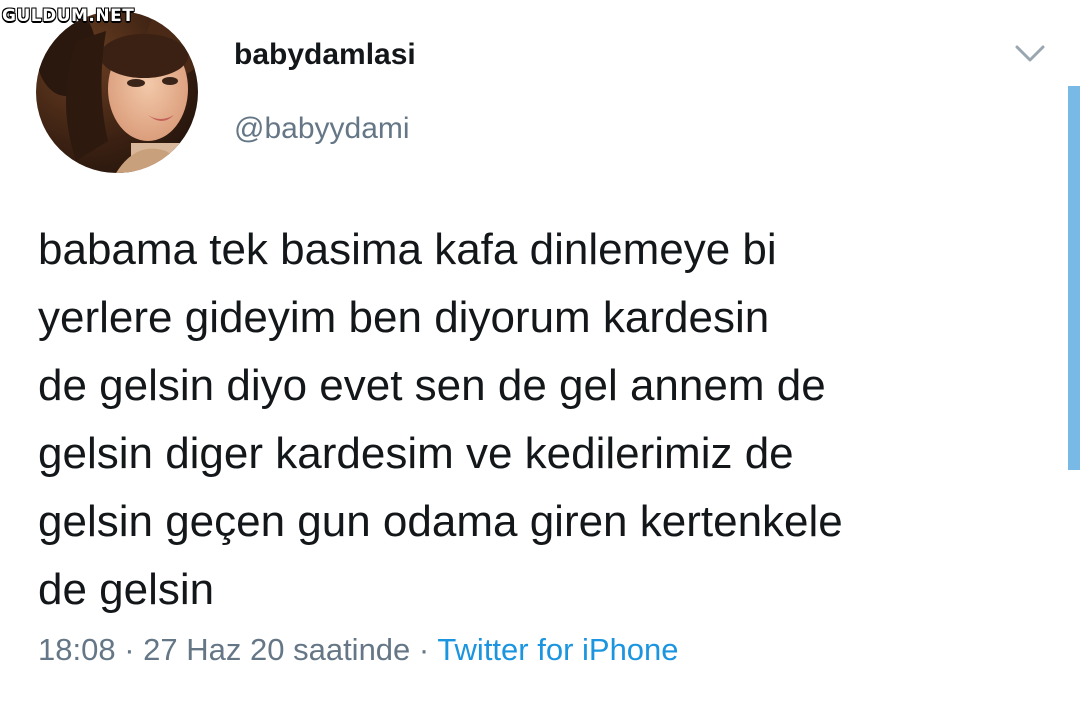 The image size is (1080, 704). I want to click on tweet-line: de gelsin diyo evet sen de gel annem de, so click(432, 385).